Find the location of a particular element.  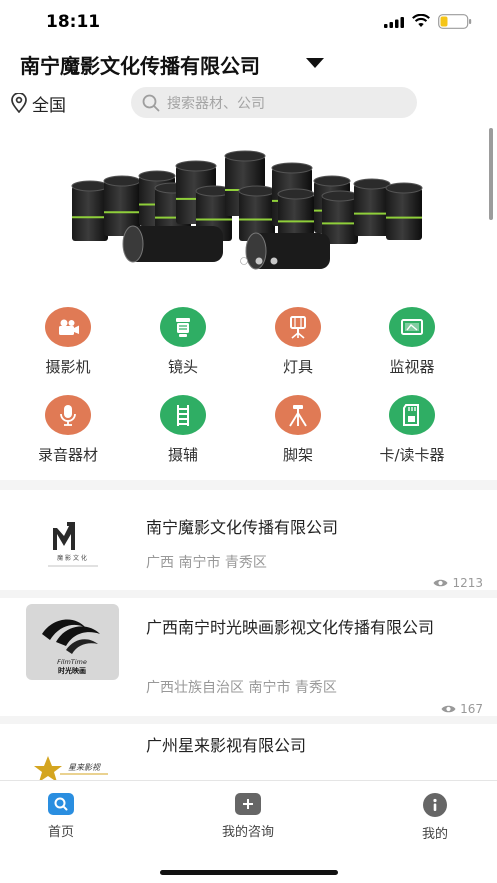

signal-icon is located at coordinates (394, 22).